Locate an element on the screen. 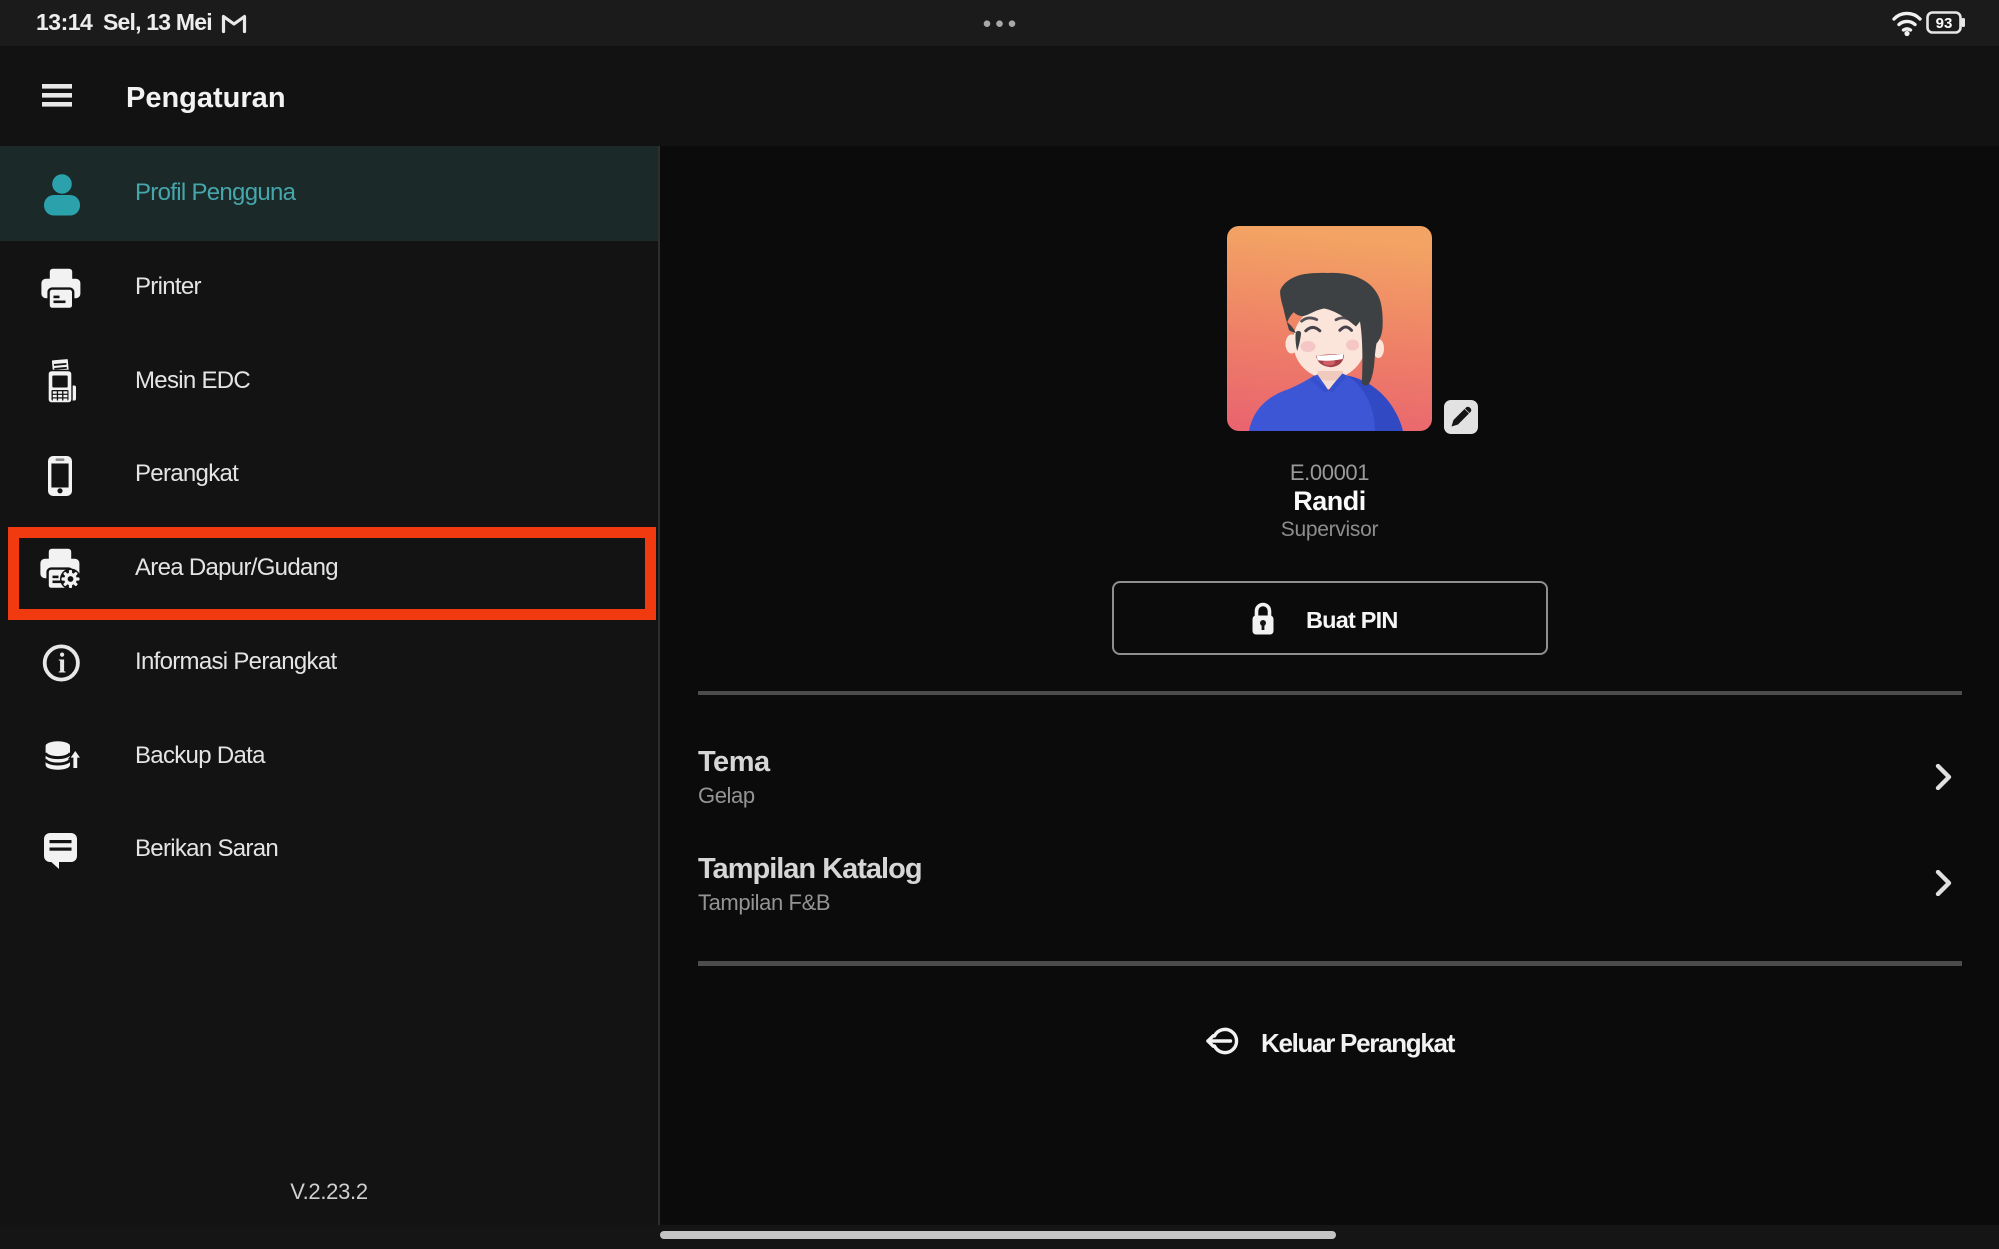  svg-text: i is located at coordinates (62, 664).